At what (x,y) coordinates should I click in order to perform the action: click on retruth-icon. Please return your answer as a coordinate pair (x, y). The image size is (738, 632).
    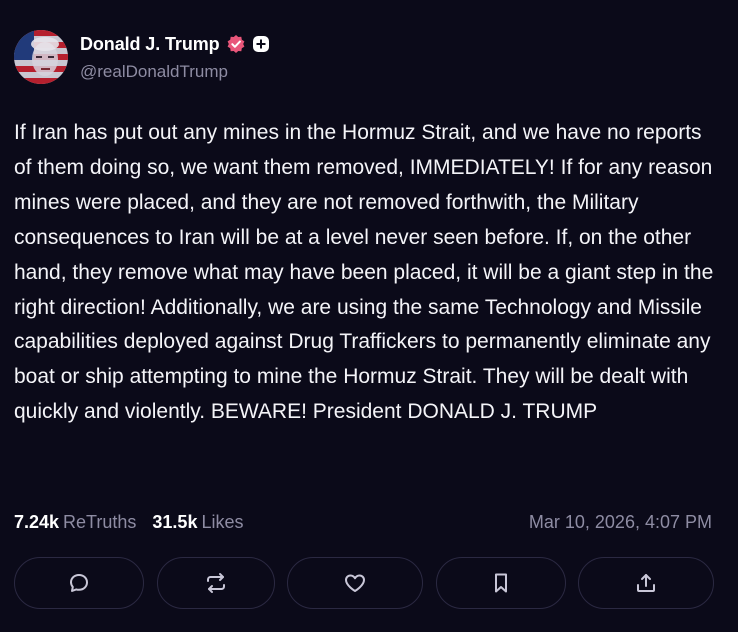
    Looking at the image, I should click on (215, 583).